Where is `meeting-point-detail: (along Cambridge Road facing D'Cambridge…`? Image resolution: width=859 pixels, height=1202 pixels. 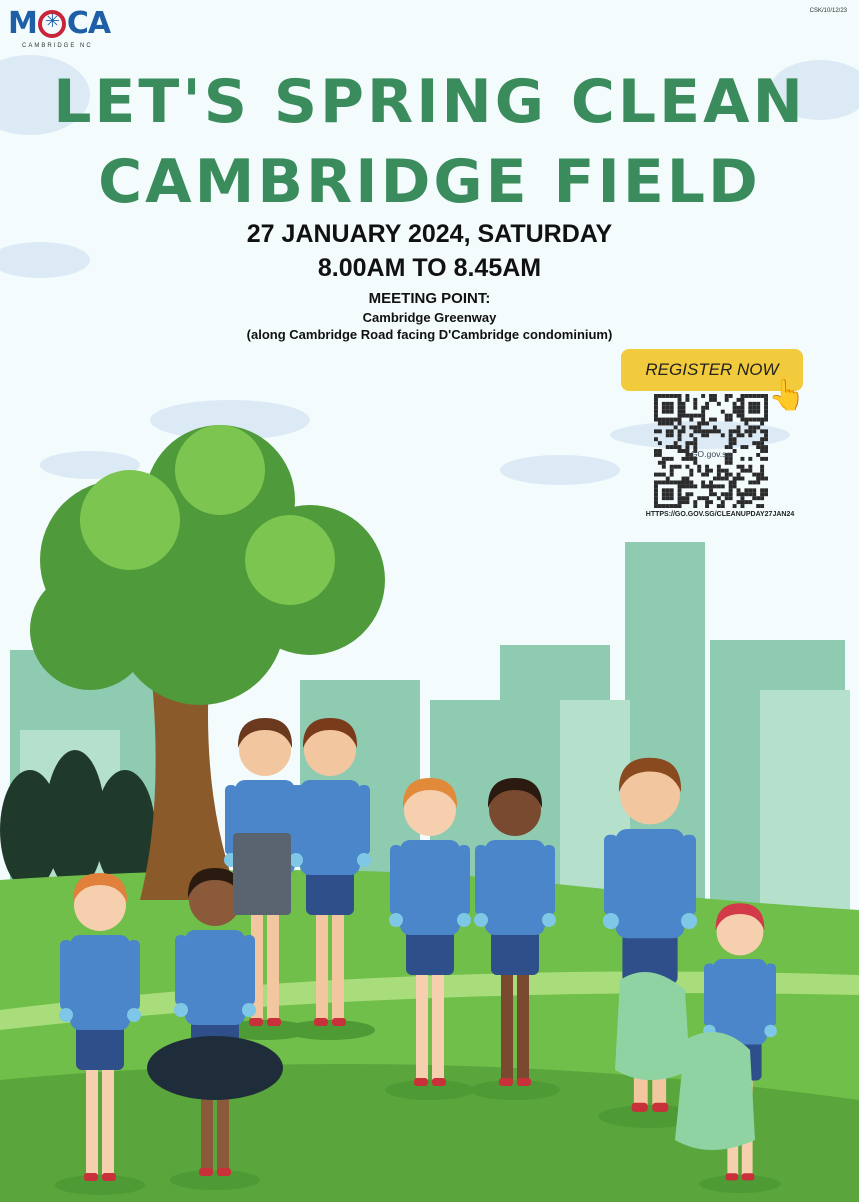 meeting-point-detail: (along Cambridge Road facing D'Cambridge… is located at coordinates (429, 334).